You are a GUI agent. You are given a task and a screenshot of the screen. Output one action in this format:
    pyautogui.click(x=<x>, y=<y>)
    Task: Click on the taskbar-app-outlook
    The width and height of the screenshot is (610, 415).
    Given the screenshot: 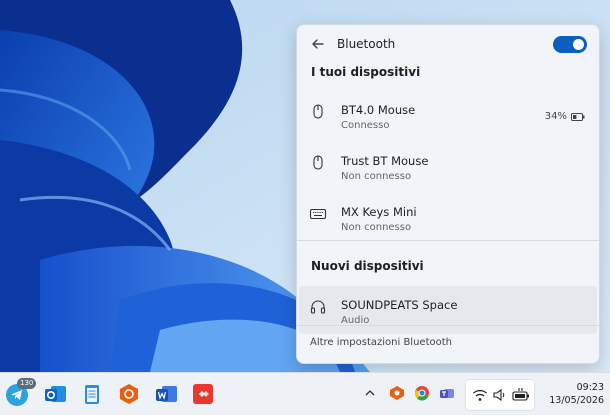 What is the action you would take?
    pyautogui.click(x=55, y=394)
    